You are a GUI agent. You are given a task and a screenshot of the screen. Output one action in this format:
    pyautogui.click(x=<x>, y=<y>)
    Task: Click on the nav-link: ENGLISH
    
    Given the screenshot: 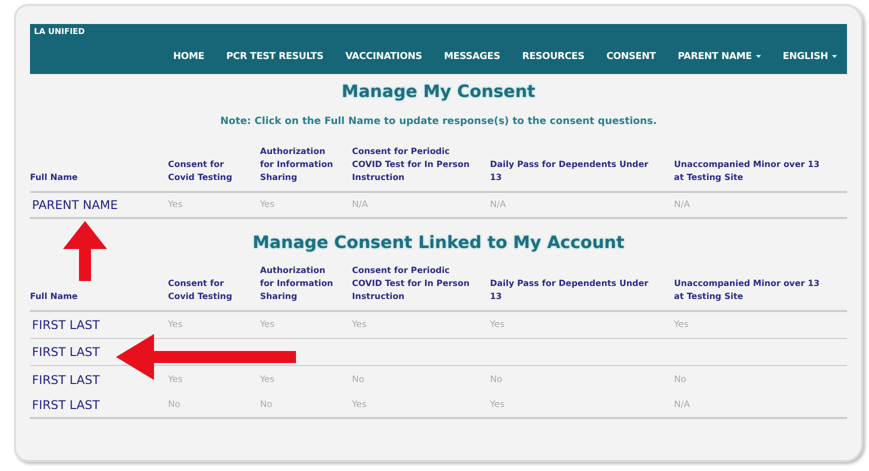 What is the action you would take?
    pyautogui.click(x=808, y=56)
    